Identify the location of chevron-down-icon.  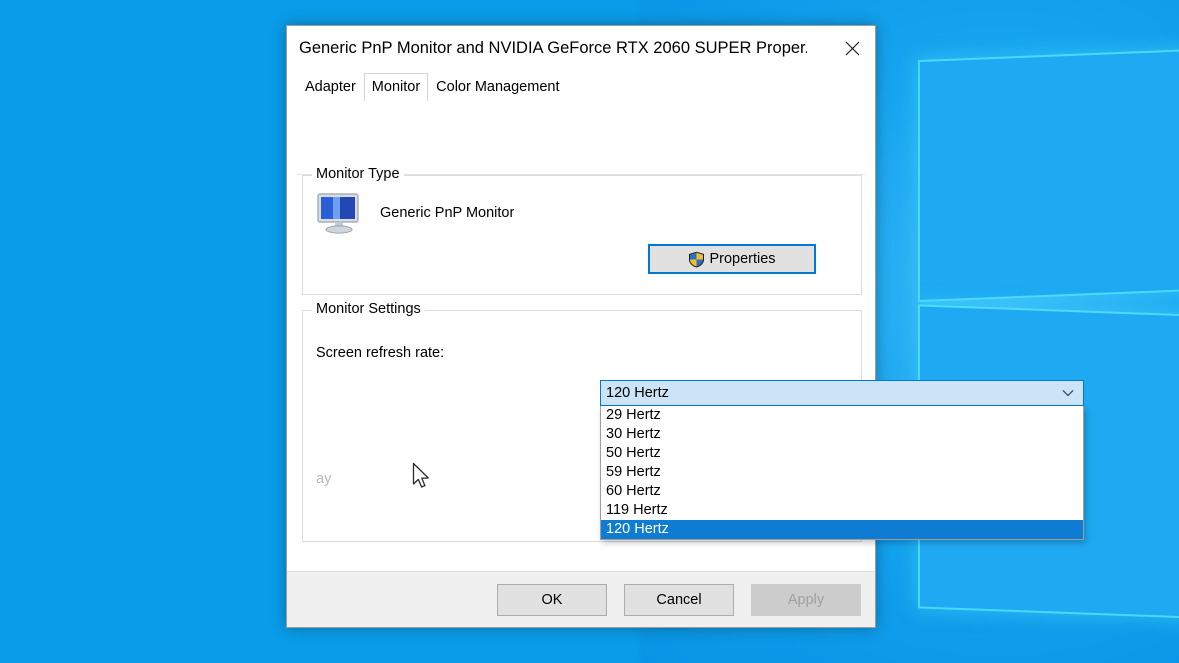
(1068, 393).